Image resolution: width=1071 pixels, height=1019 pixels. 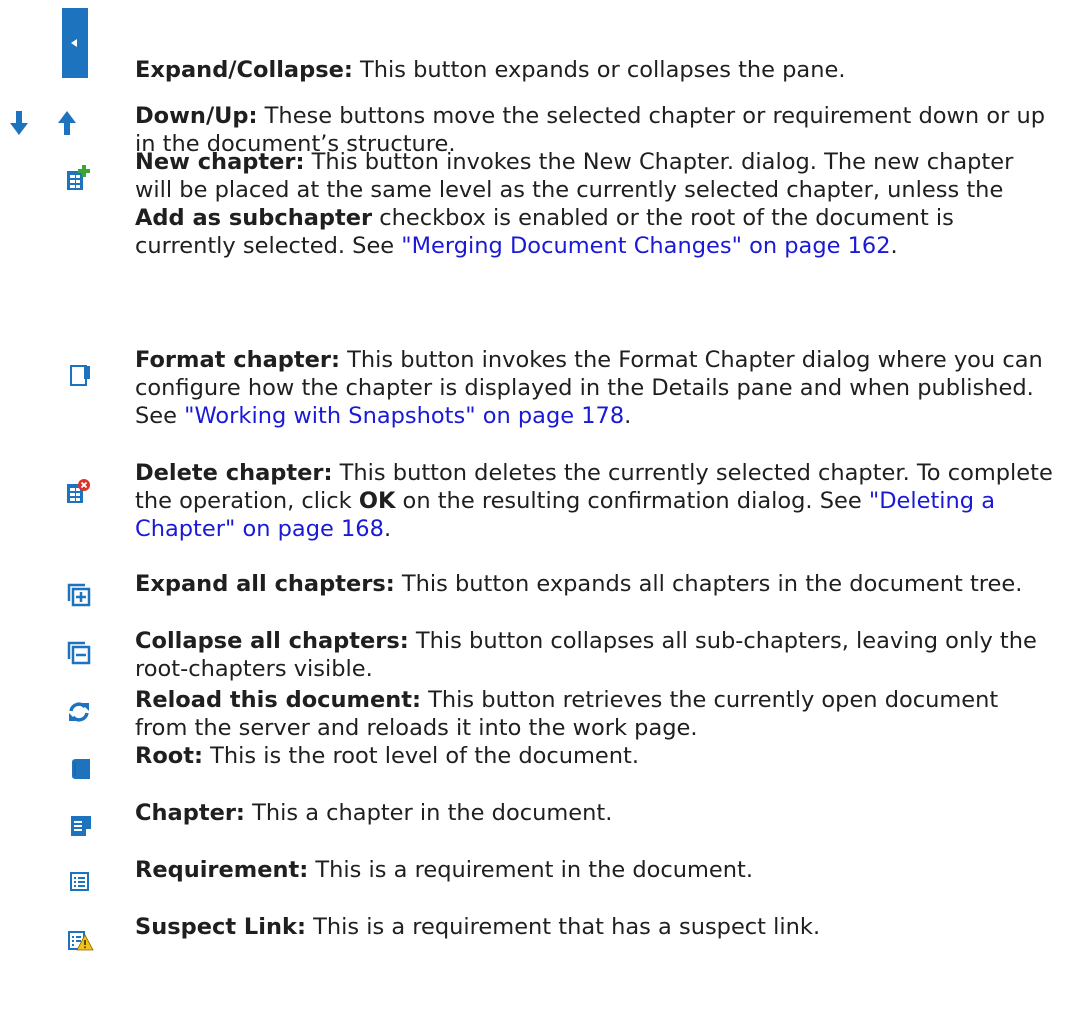 What do you see at coordinates (222, 870) in the screenshot?
I see `item-term: Requirement:` at bounding box center [222, 870].